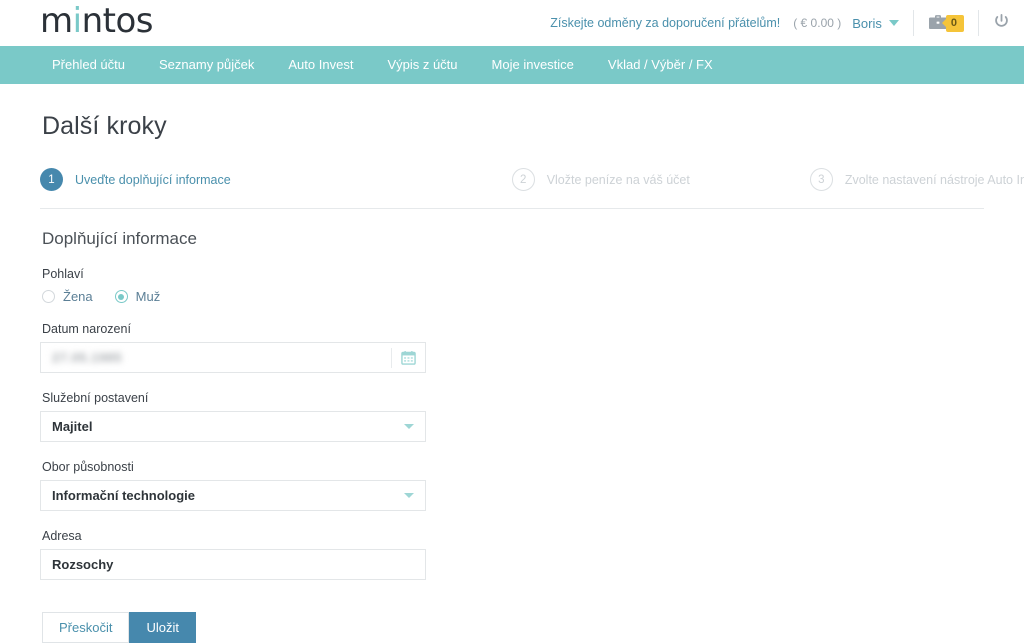  Describe the element at coordinates (512, 554) in the screenshot. I see `field-address: Adresa Rozsochy` at that location.